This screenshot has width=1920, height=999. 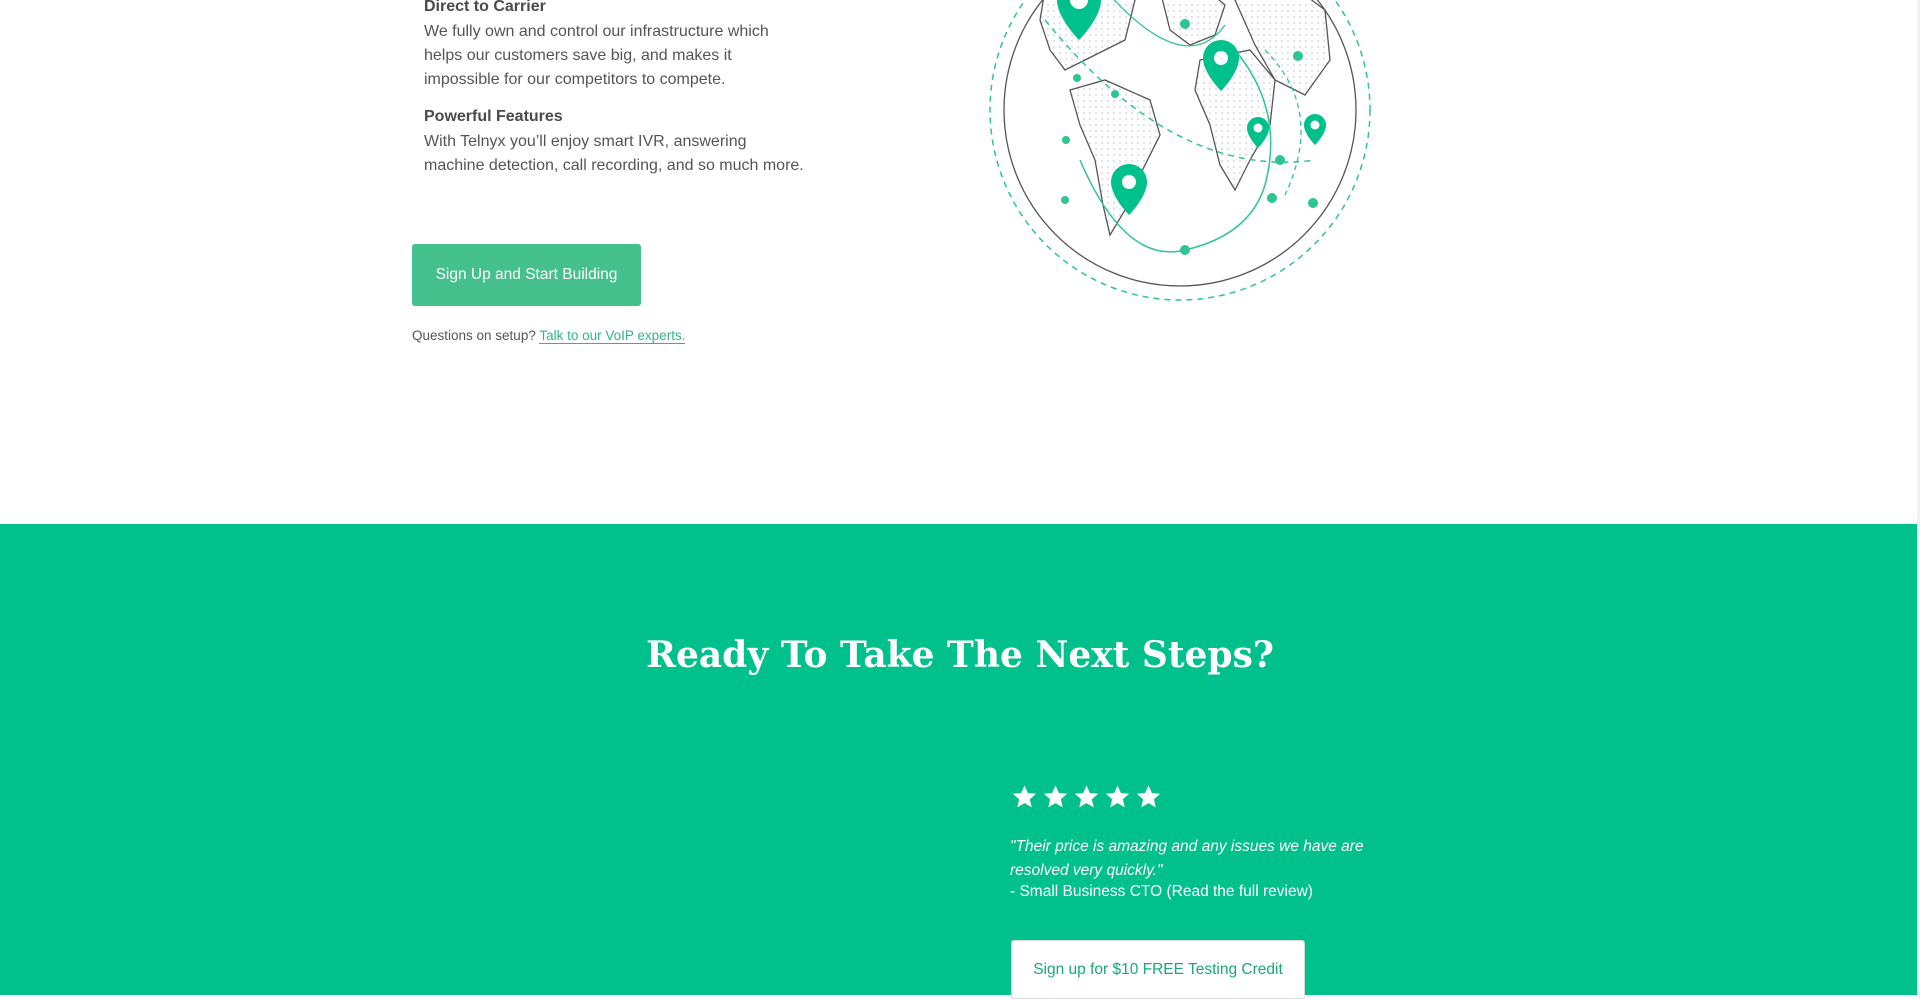 What do you see at coordinates (960, 655) in the screenshot?
I see `next-steps-headline: Ready To Take The Next Steps?` at bounding box center [960, 655].